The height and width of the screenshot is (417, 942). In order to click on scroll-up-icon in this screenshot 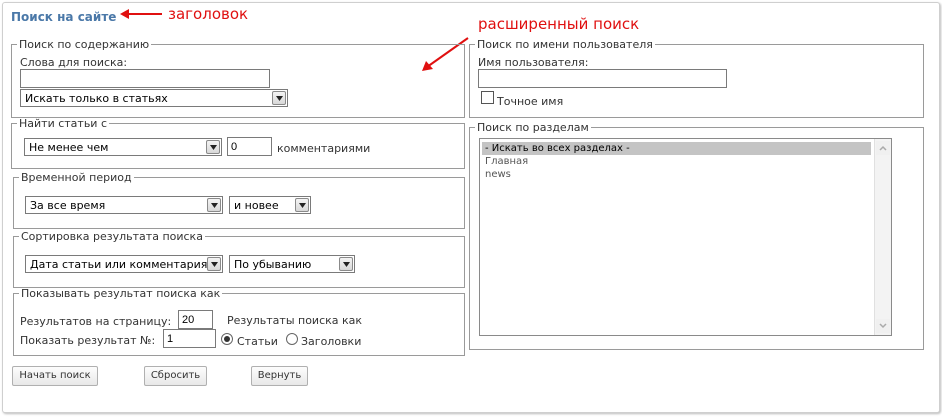, I will do `click(883, 148)`.